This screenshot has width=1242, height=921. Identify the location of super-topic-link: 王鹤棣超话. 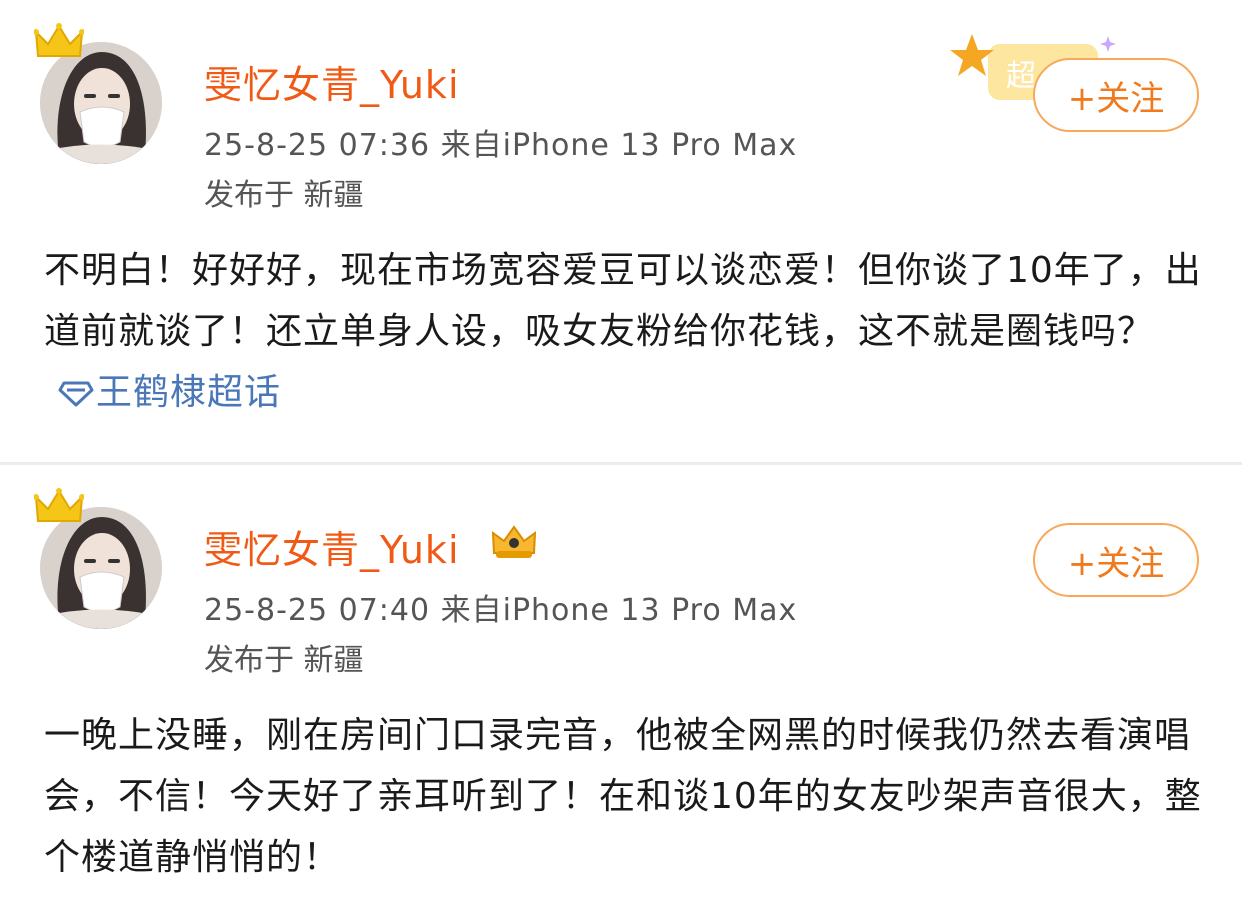
(162, 392).